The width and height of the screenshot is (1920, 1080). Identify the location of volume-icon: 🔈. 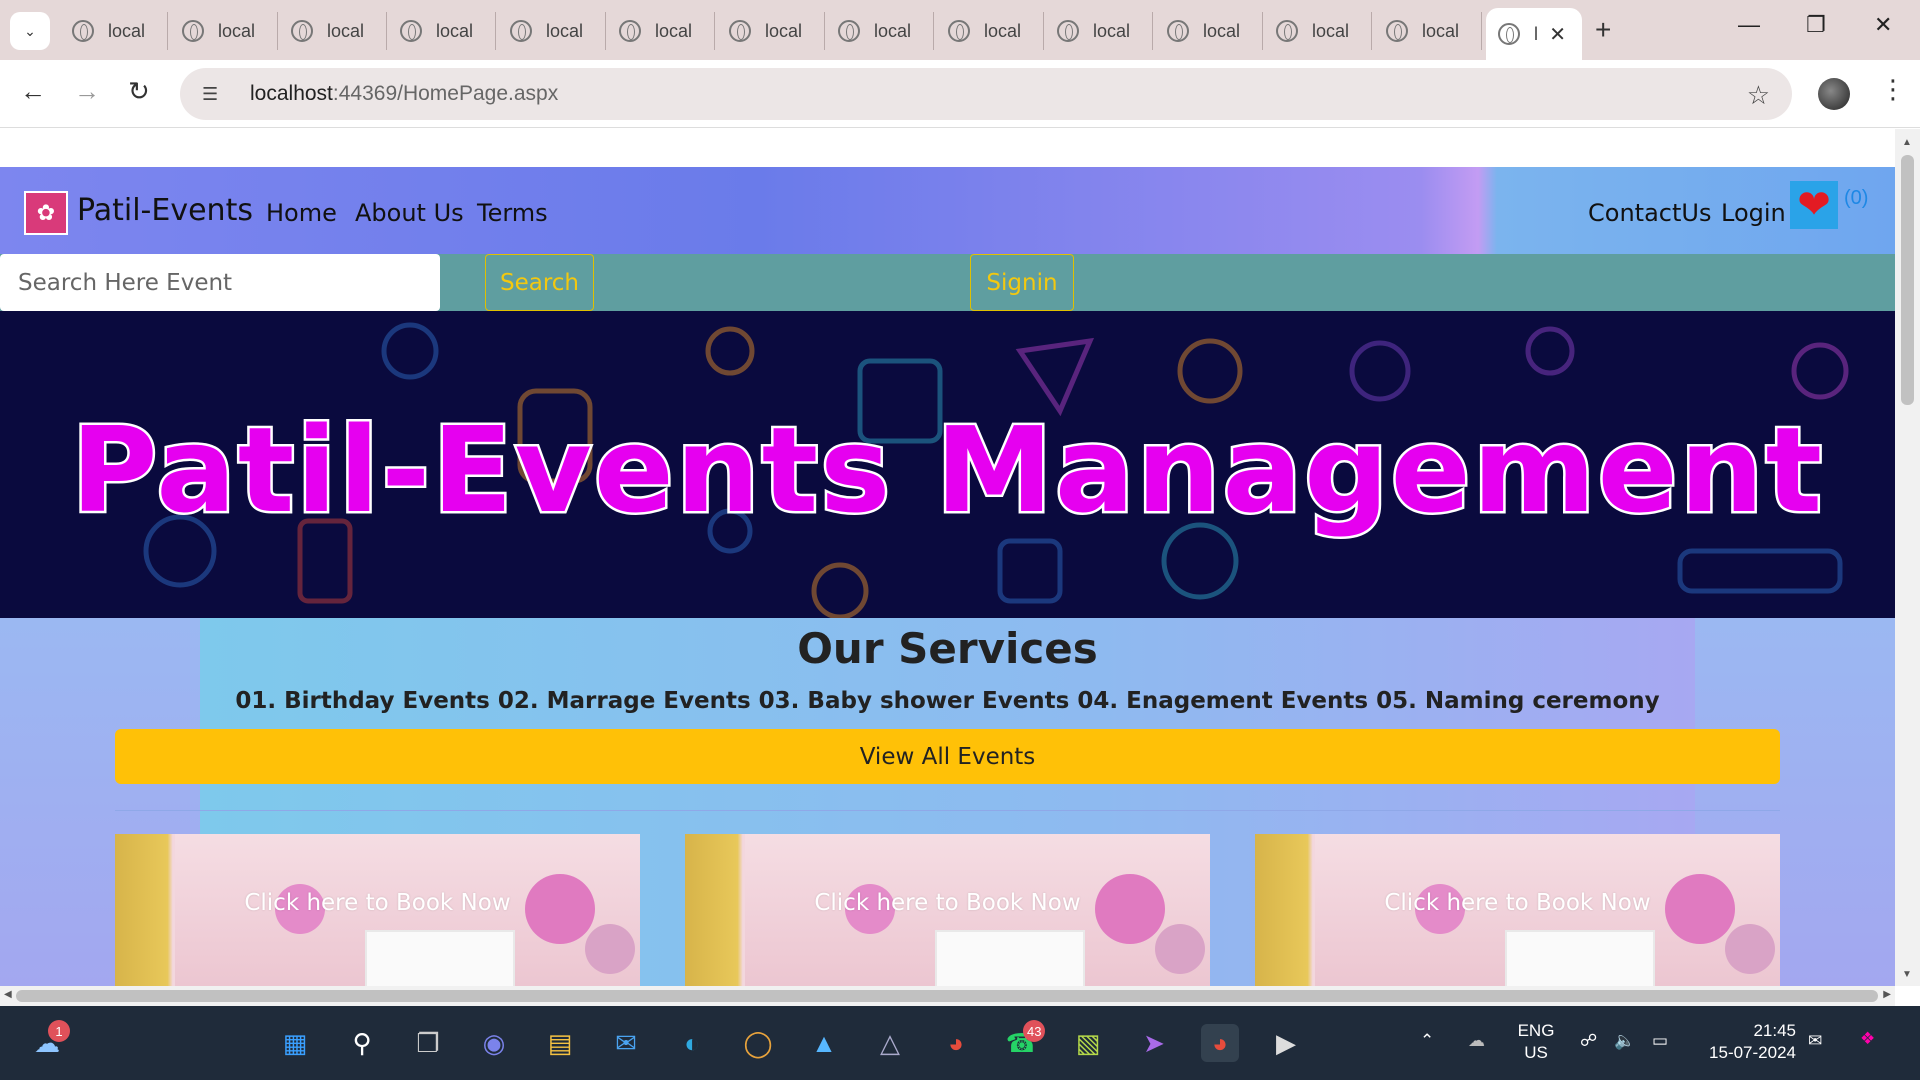
(1624, 1041).